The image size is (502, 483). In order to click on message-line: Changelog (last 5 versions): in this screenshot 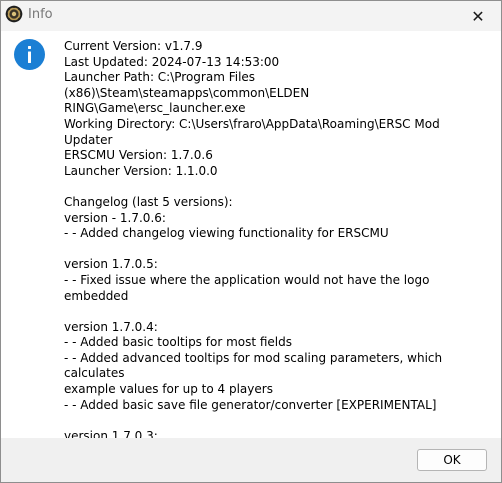, I will do `click(148, 201)`.